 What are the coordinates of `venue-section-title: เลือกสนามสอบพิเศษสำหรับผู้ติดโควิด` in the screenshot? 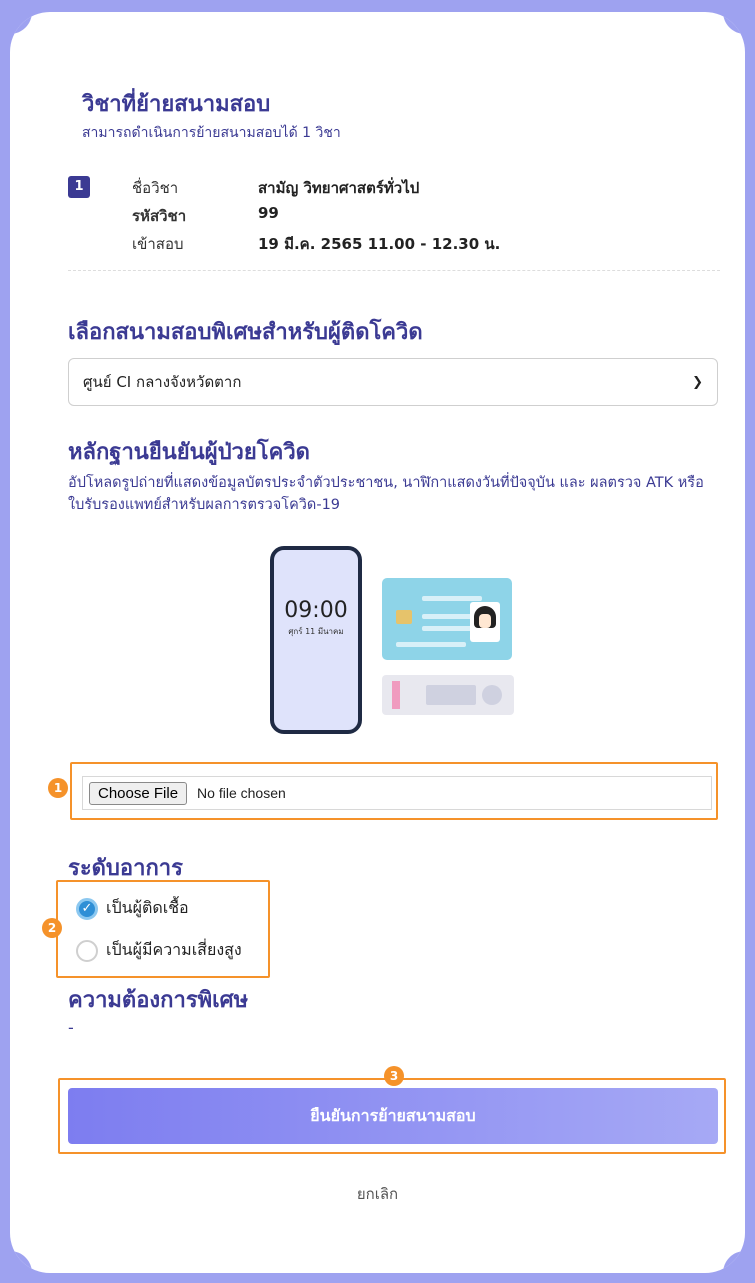 It's located at (245, 332).